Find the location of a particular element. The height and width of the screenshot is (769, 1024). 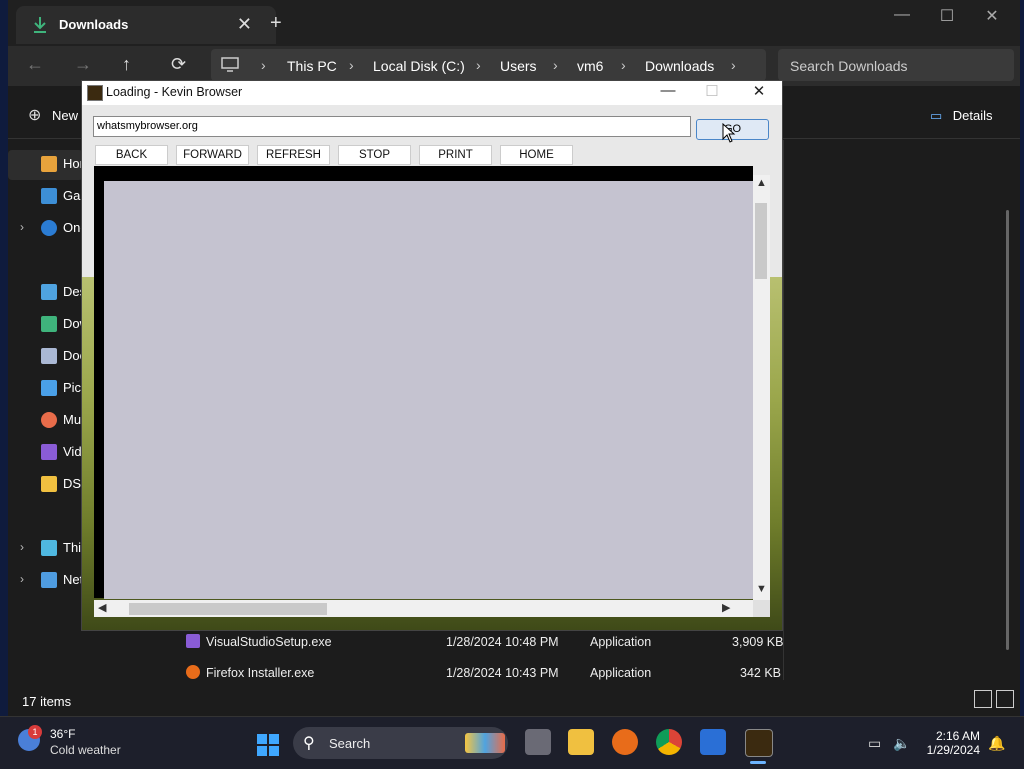

forward-arrow-icon: → is located at coordinates (83, 64).